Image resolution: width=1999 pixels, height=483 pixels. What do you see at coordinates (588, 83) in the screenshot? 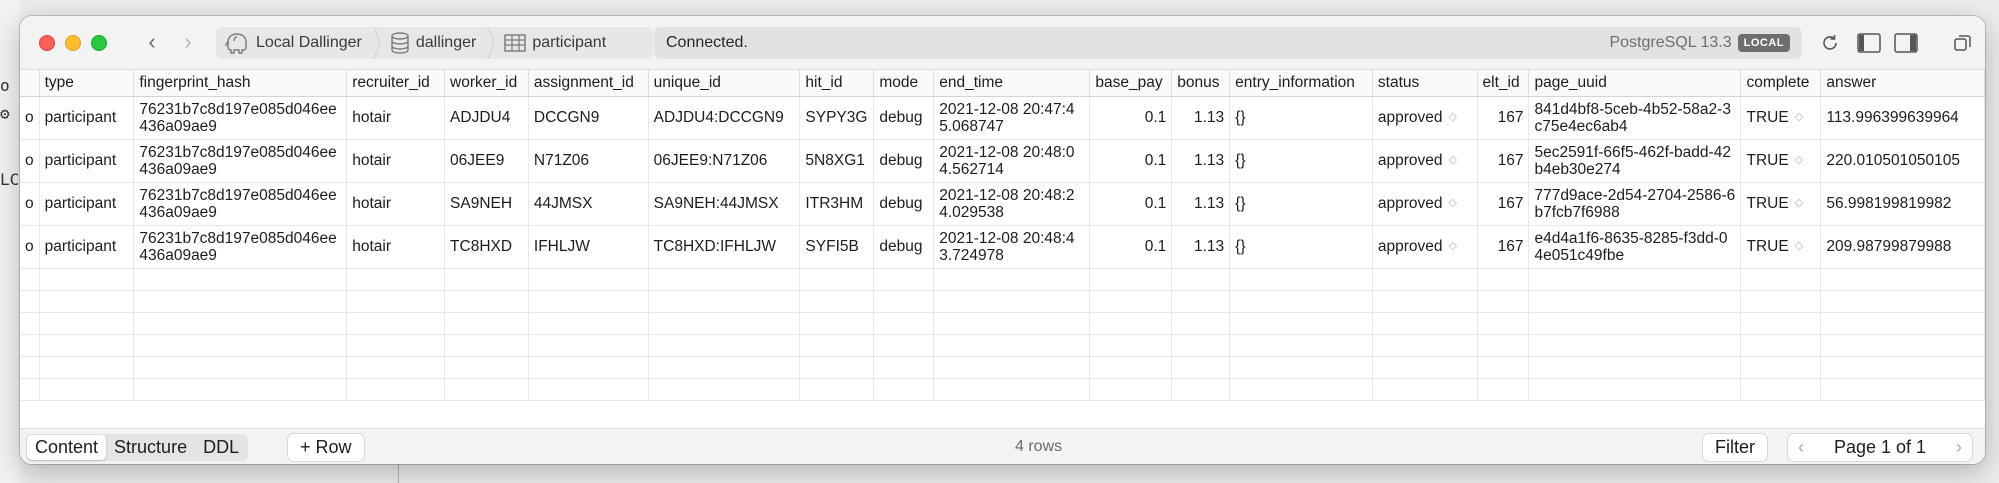
I see `column-header-assignment_id: assignment_id` at bounding box center [588, 83].